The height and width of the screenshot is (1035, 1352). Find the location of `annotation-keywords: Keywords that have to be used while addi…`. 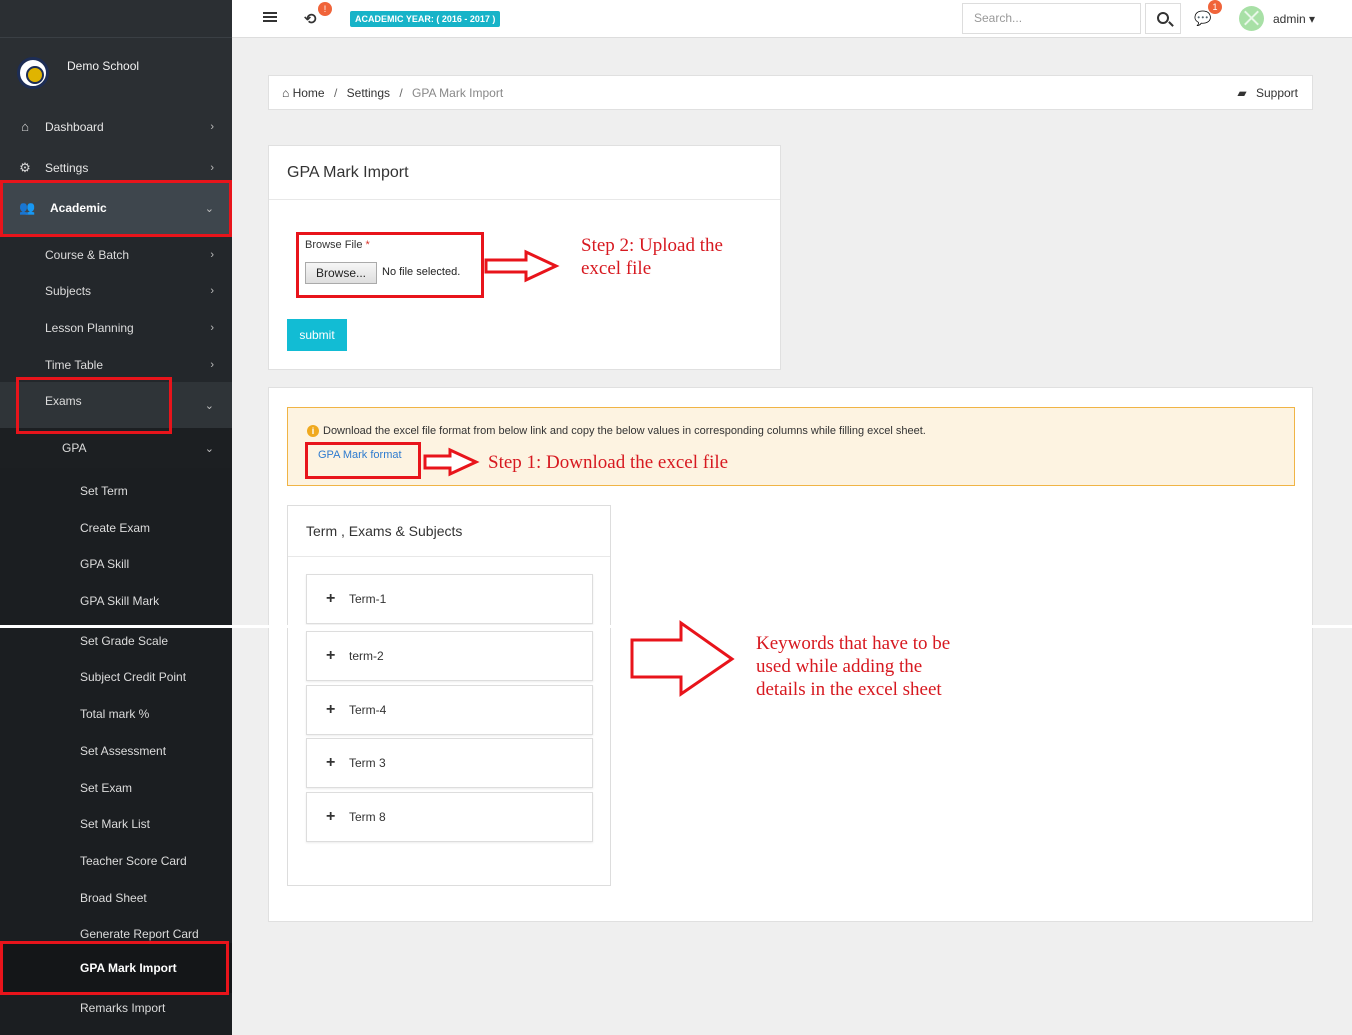

annotation-keywords: Keywords that have to be used while addi… is located at coordinates (853, 666).